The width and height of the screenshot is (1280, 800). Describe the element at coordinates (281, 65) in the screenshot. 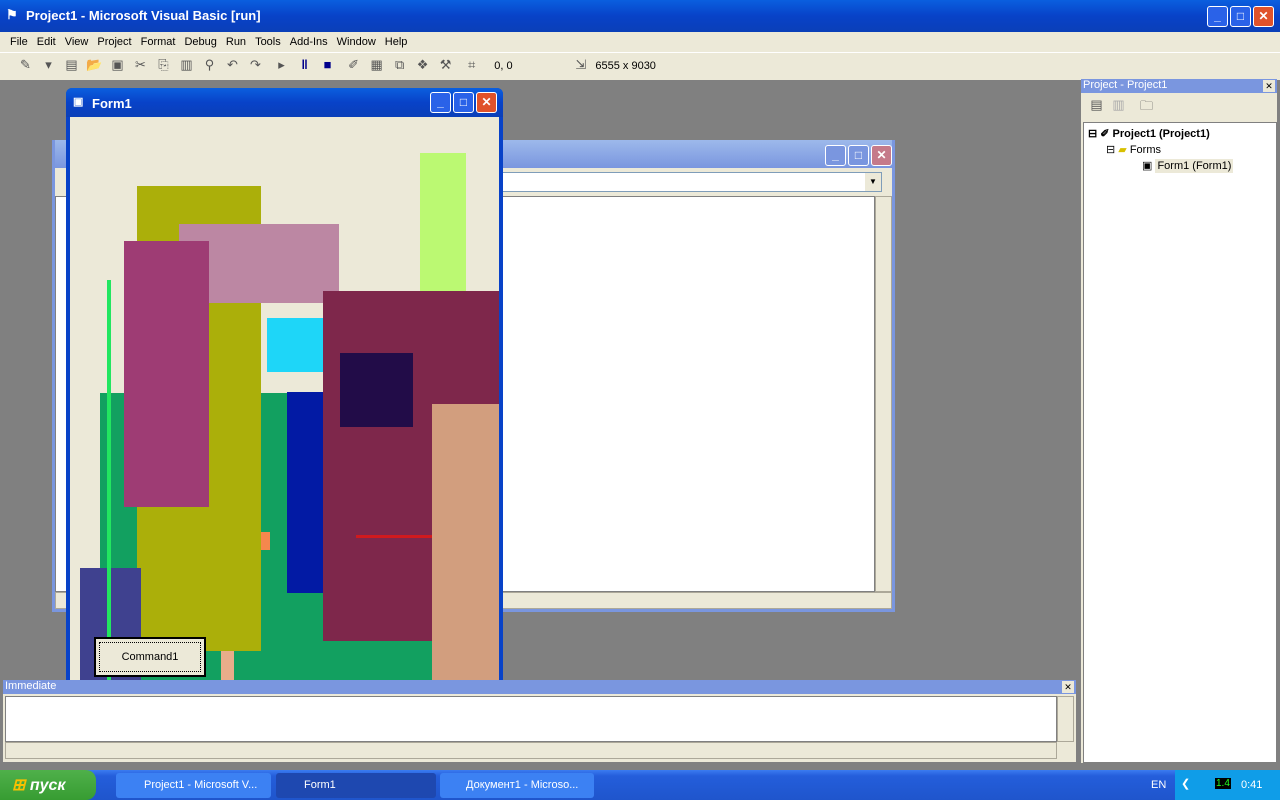

I see `start-icon: ▸` at that location.